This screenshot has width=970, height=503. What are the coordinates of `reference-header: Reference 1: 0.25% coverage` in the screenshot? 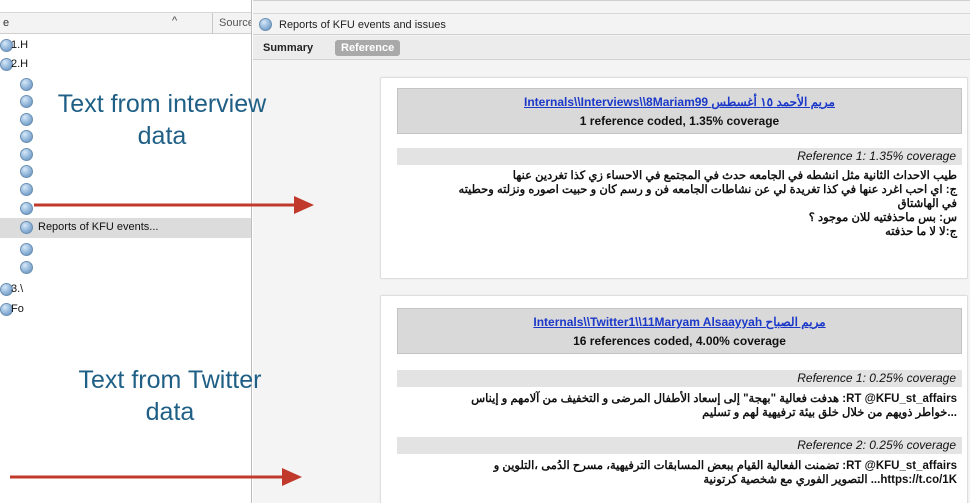 It's located at (679, 378).